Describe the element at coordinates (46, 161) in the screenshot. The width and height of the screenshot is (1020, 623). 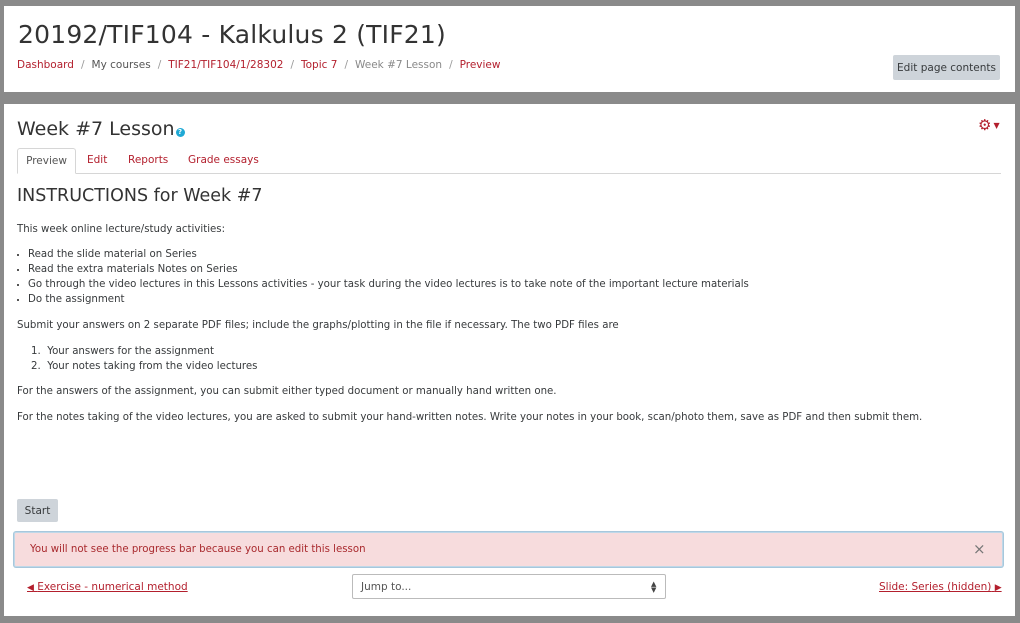
I see `tab-preview: Preview` at that location.